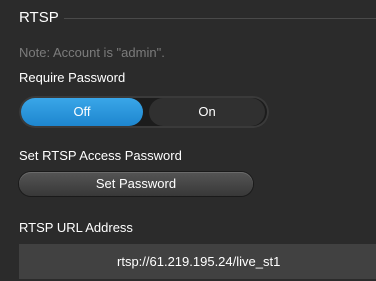 The height and width of the screenshot is (281, 376). What do you see at coordinates (39, 17) in the screenshot?
I see `section-title: RTSP` at bounding box center [39, 17].